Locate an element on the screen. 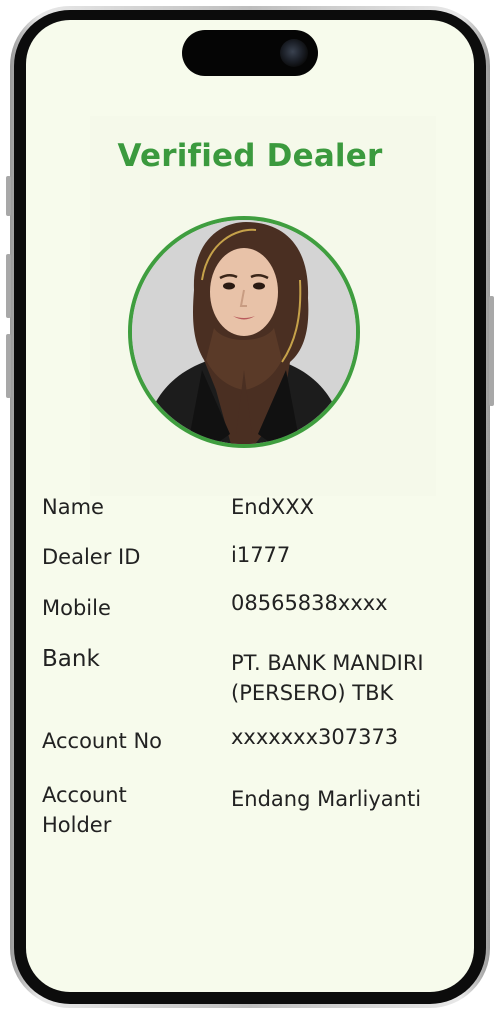  power-button is located at coordinates (491, 351).